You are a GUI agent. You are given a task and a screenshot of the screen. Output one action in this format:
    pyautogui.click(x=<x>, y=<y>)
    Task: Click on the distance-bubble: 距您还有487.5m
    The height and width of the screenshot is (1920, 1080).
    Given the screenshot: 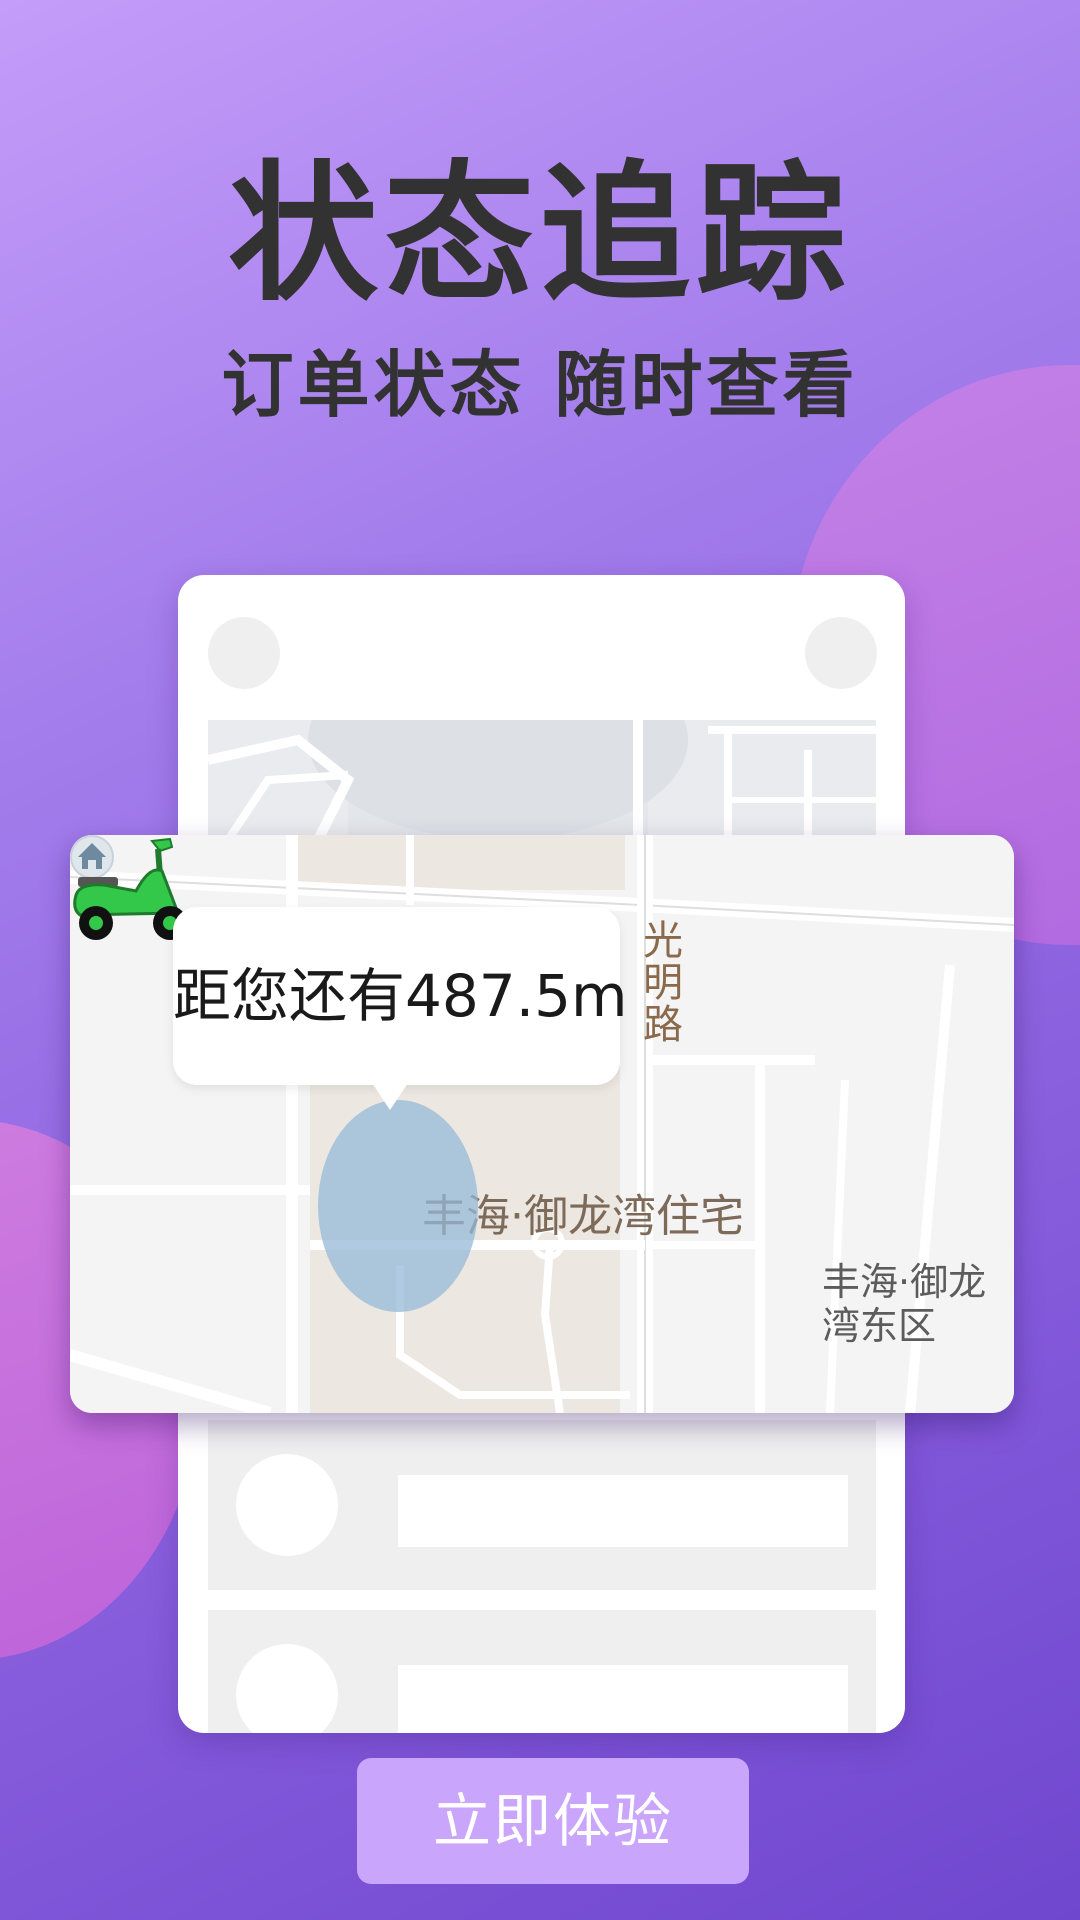 What is the action you would take?
    pyautogui.click(x=400, y=996)
    